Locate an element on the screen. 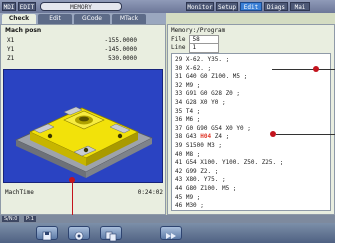  axis-label: Y1 is located at coordinates (11, 49).